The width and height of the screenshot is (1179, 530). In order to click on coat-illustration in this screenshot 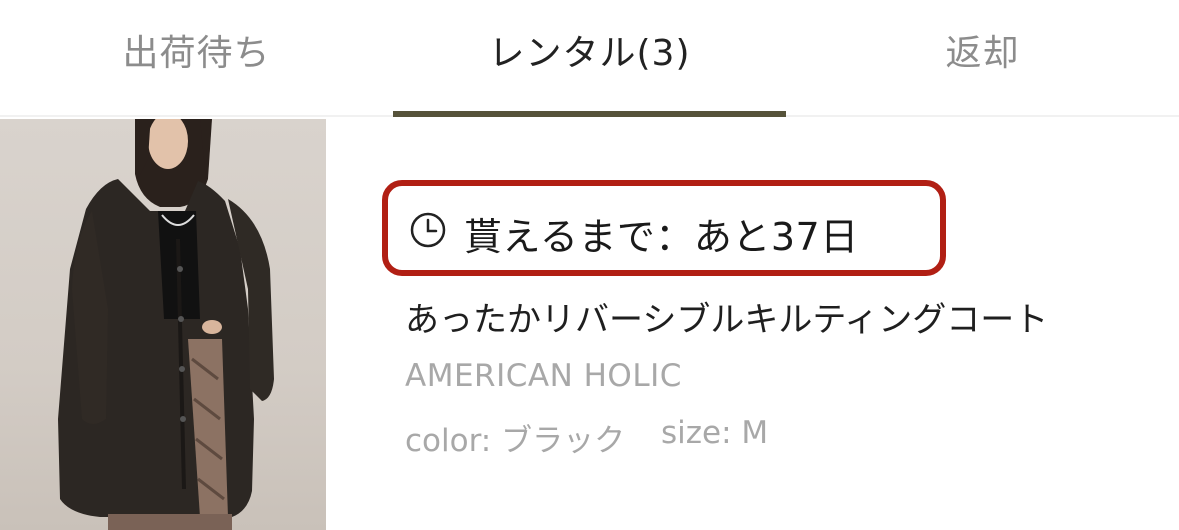, I will do `click(166, 324)`.